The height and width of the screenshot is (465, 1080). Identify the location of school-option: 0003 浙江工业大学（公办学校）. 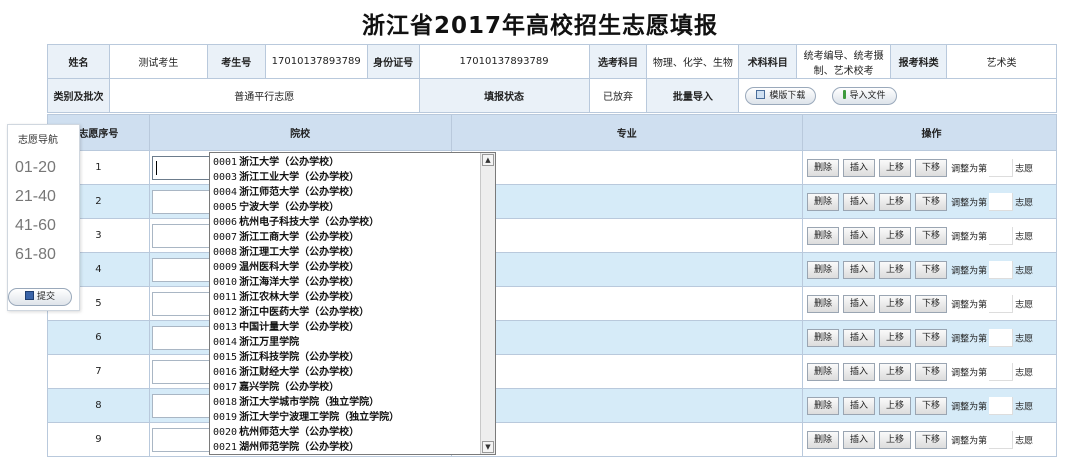
(347, 177).